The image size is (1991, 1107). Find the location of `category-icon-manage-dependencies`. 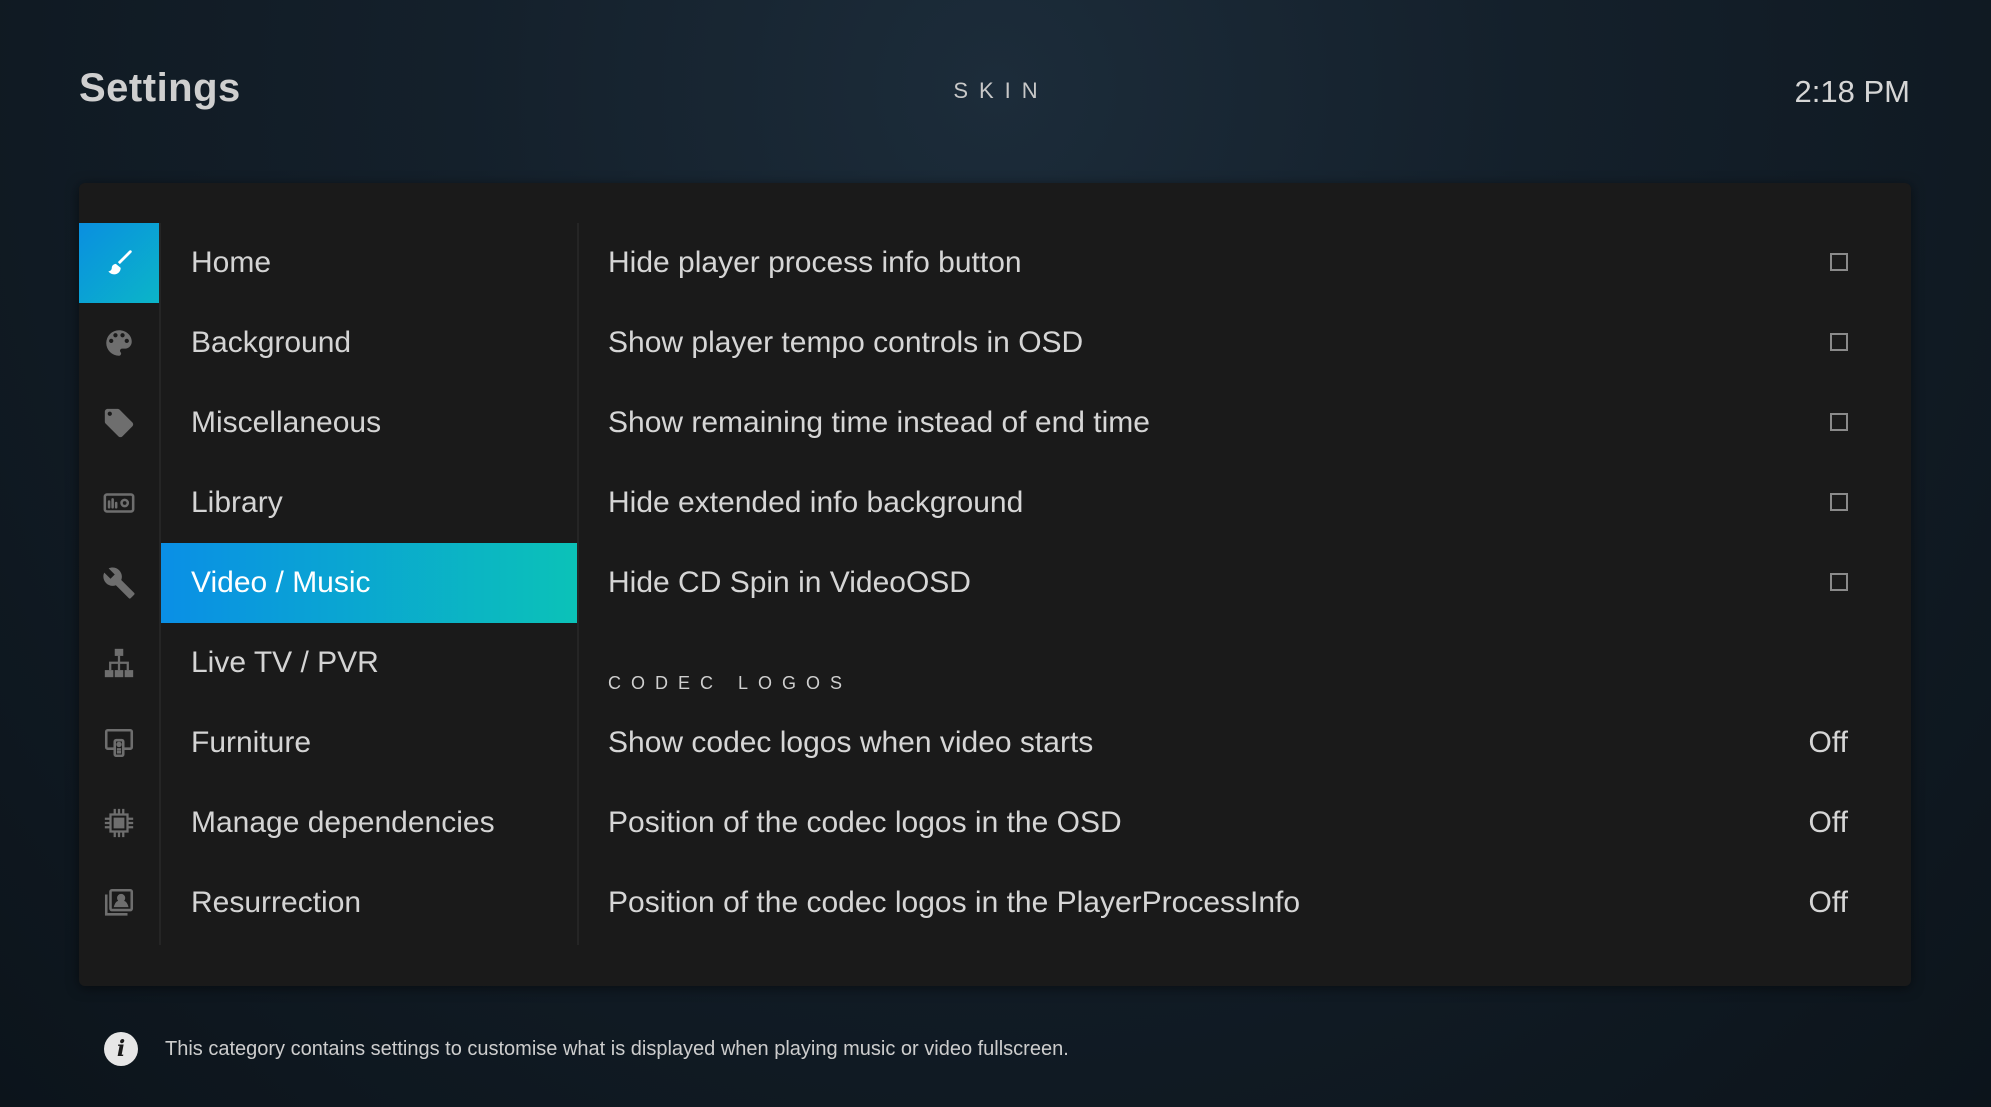

category-icon-manage-dependencies is located at coordinates (119, 823).